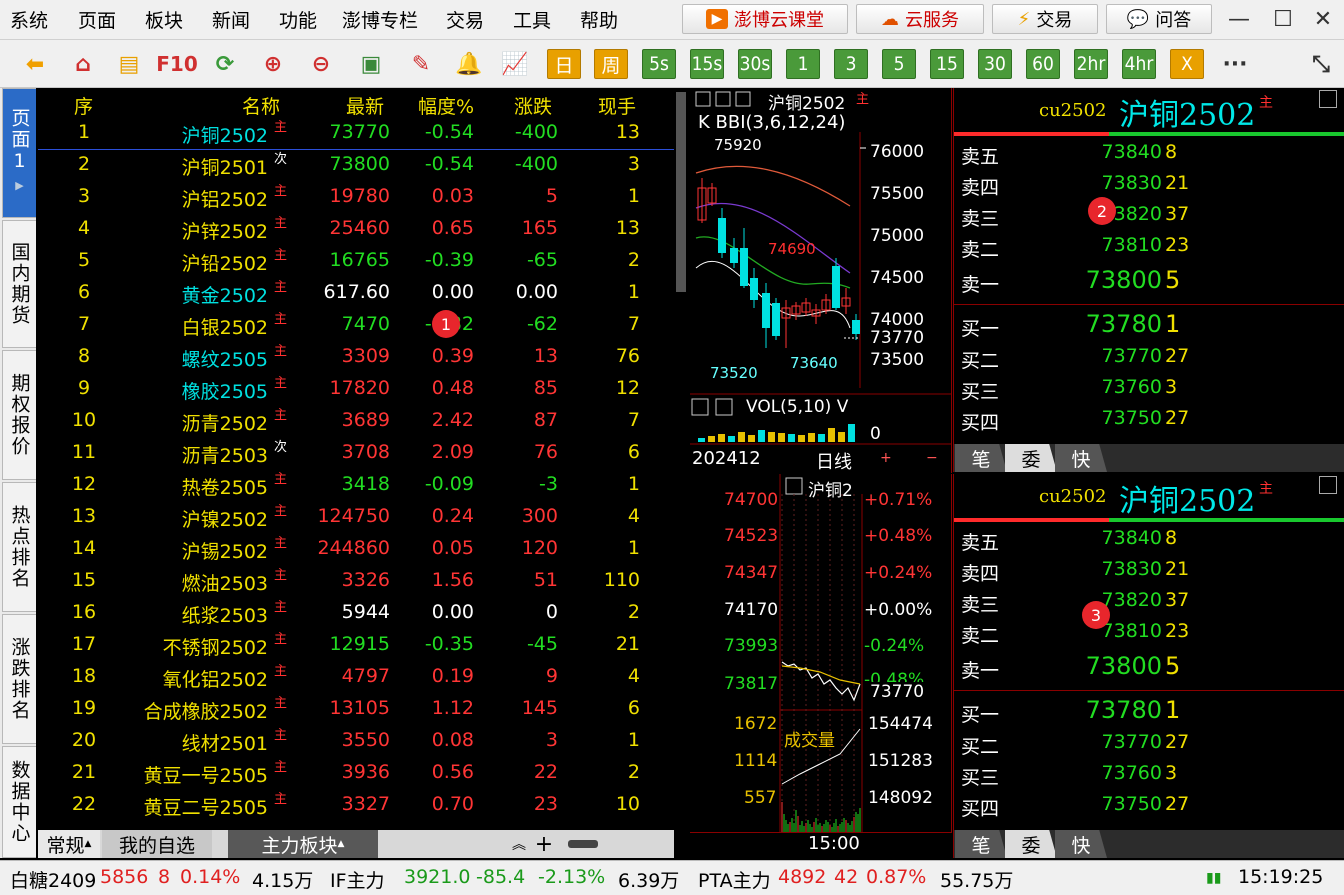 The image size is (1344, 895). I want to click on period-5s: 5s, so click(659, 64).